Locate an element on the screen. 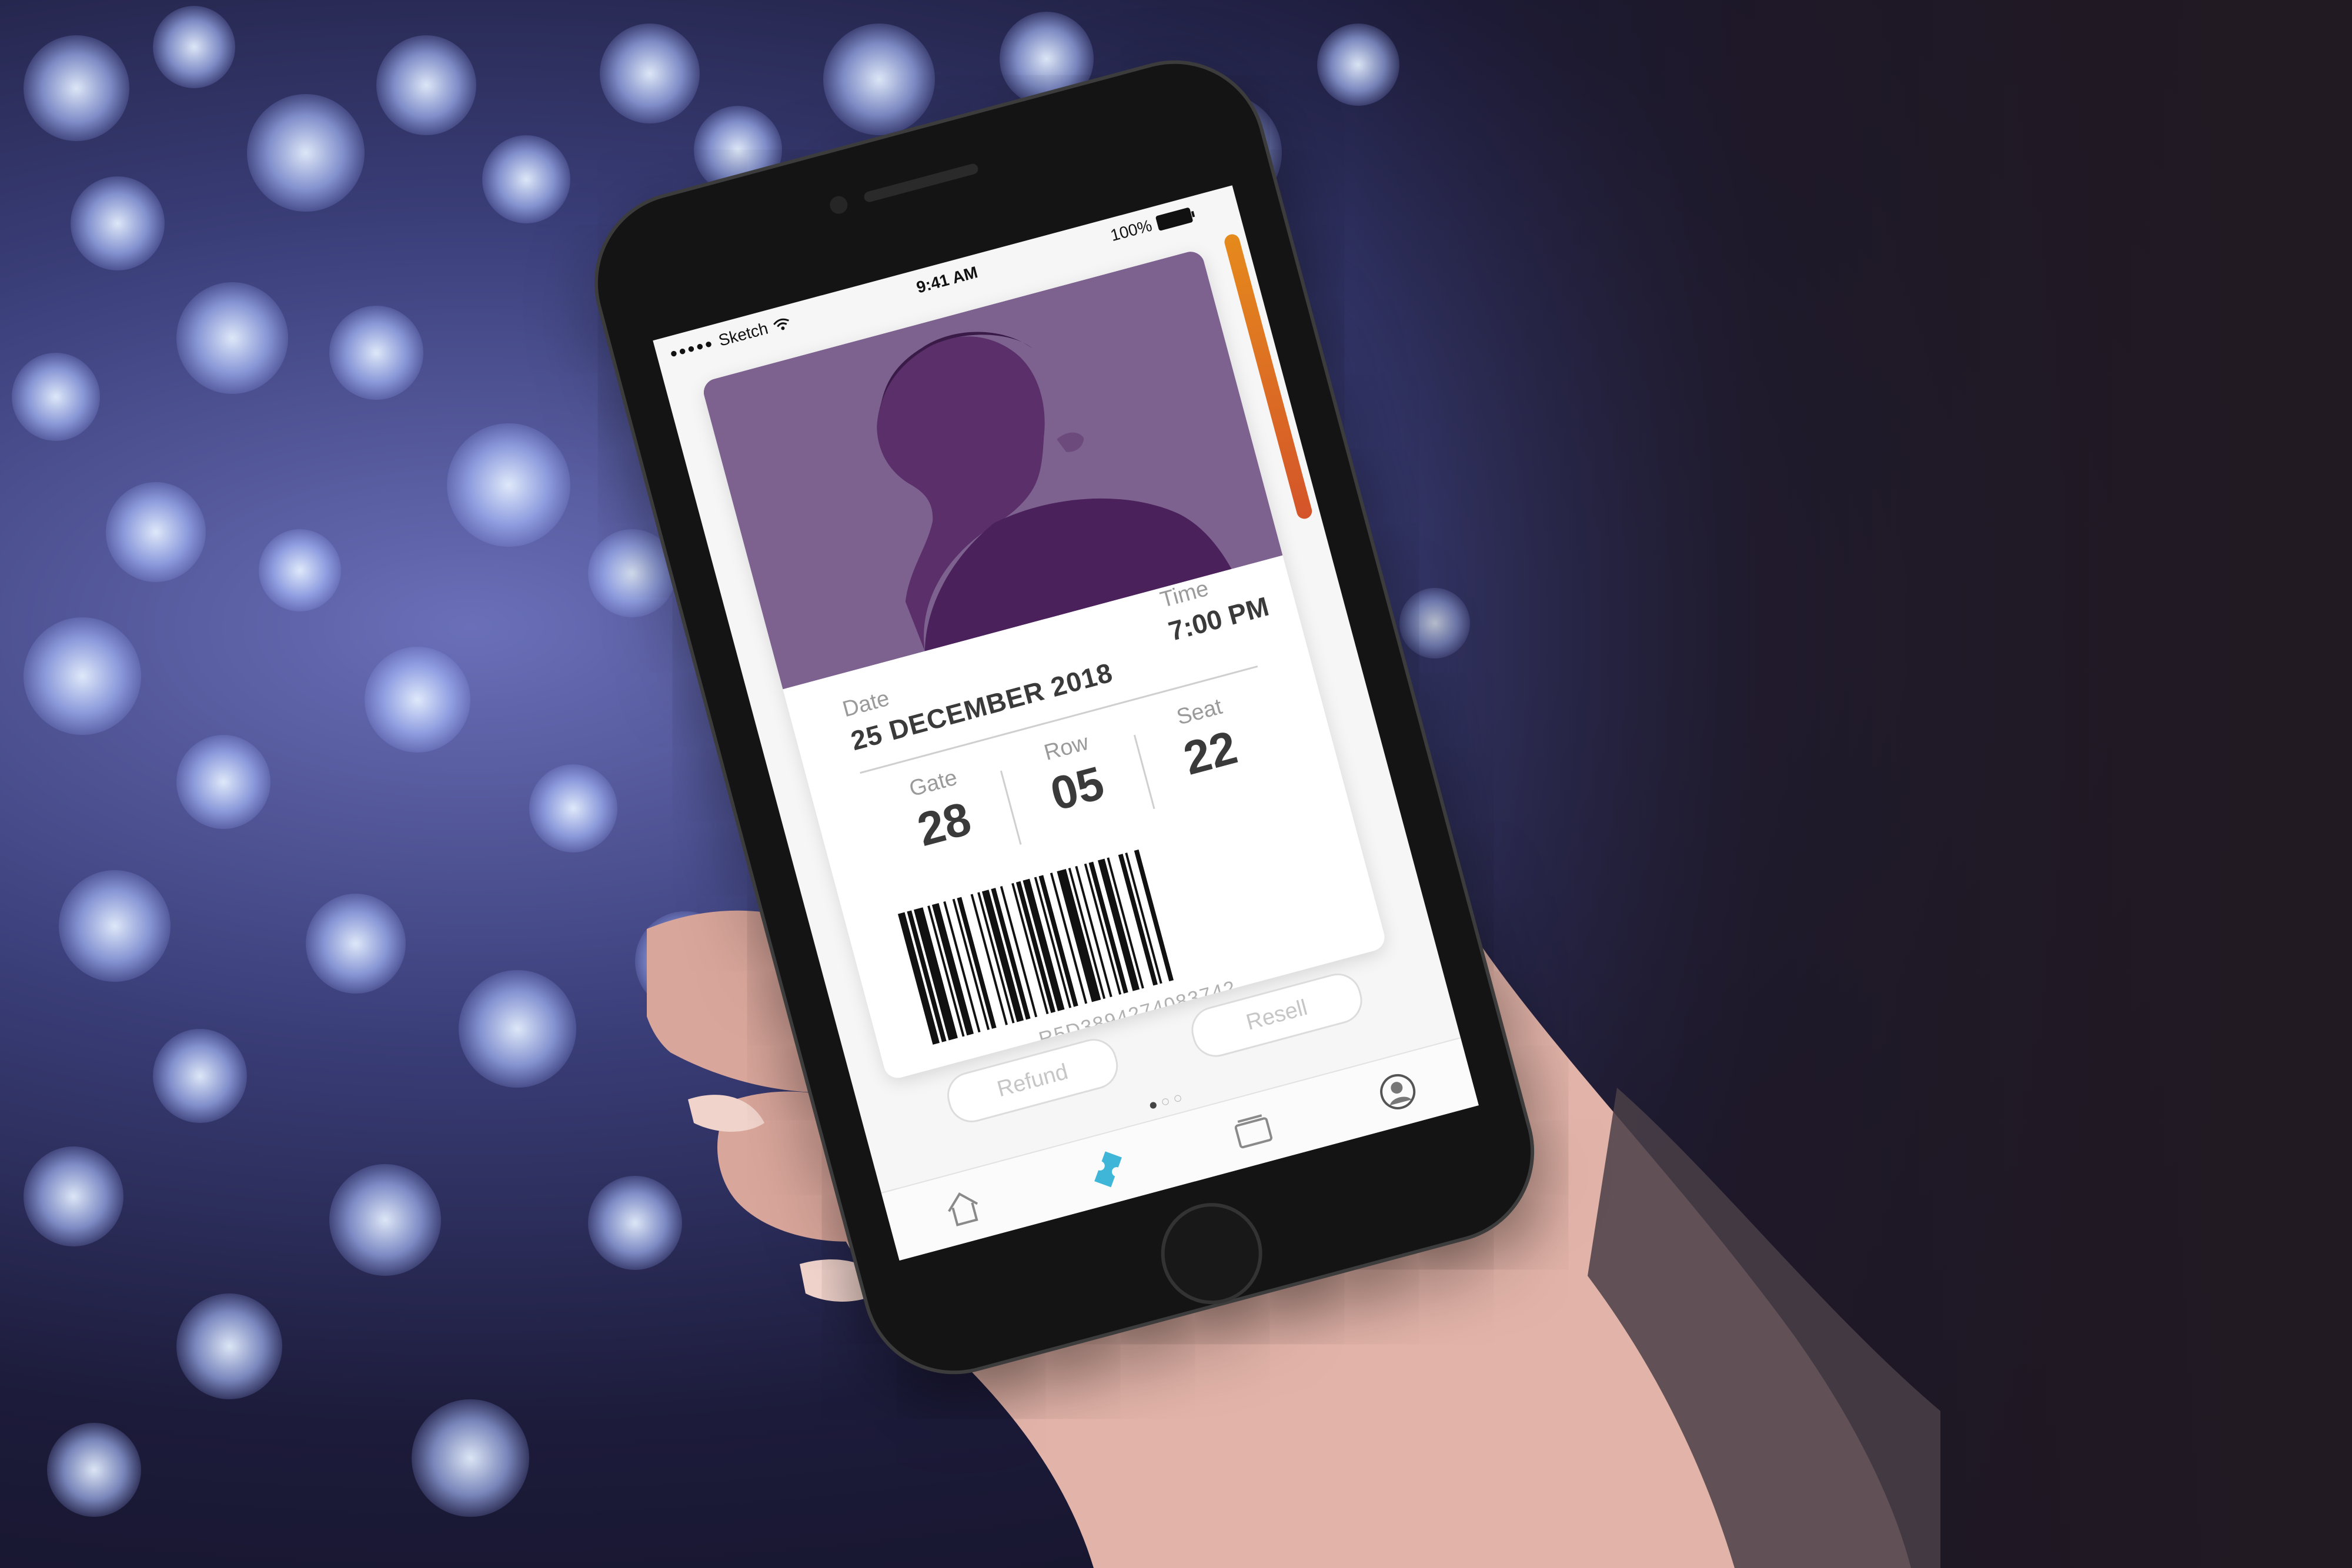 This screenshot has height=1568, width=2352. profile-icon is located at coordinates (1397, 1092).